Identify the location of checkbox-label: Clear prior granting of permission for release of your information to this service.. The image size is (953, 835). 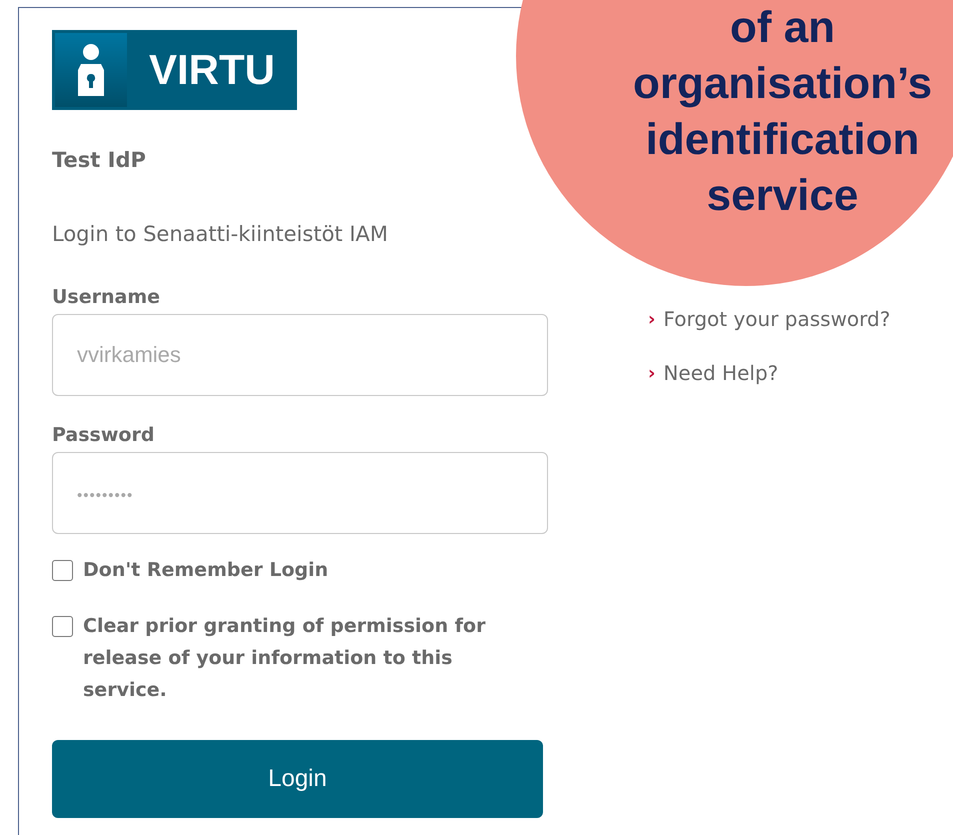
(284, 658).